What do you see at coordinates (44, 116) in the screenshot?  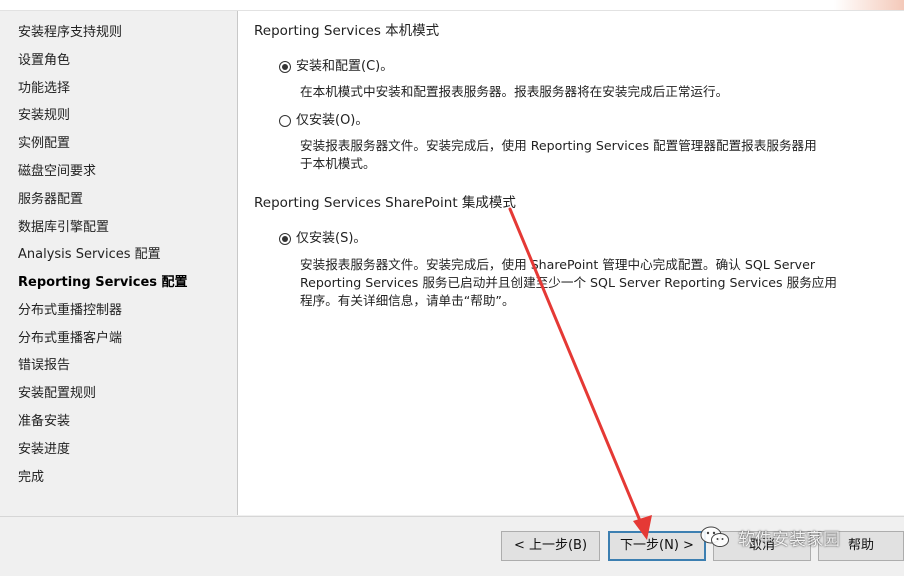 I see `step-item: 安装规则` at bounding box center [44, 116].